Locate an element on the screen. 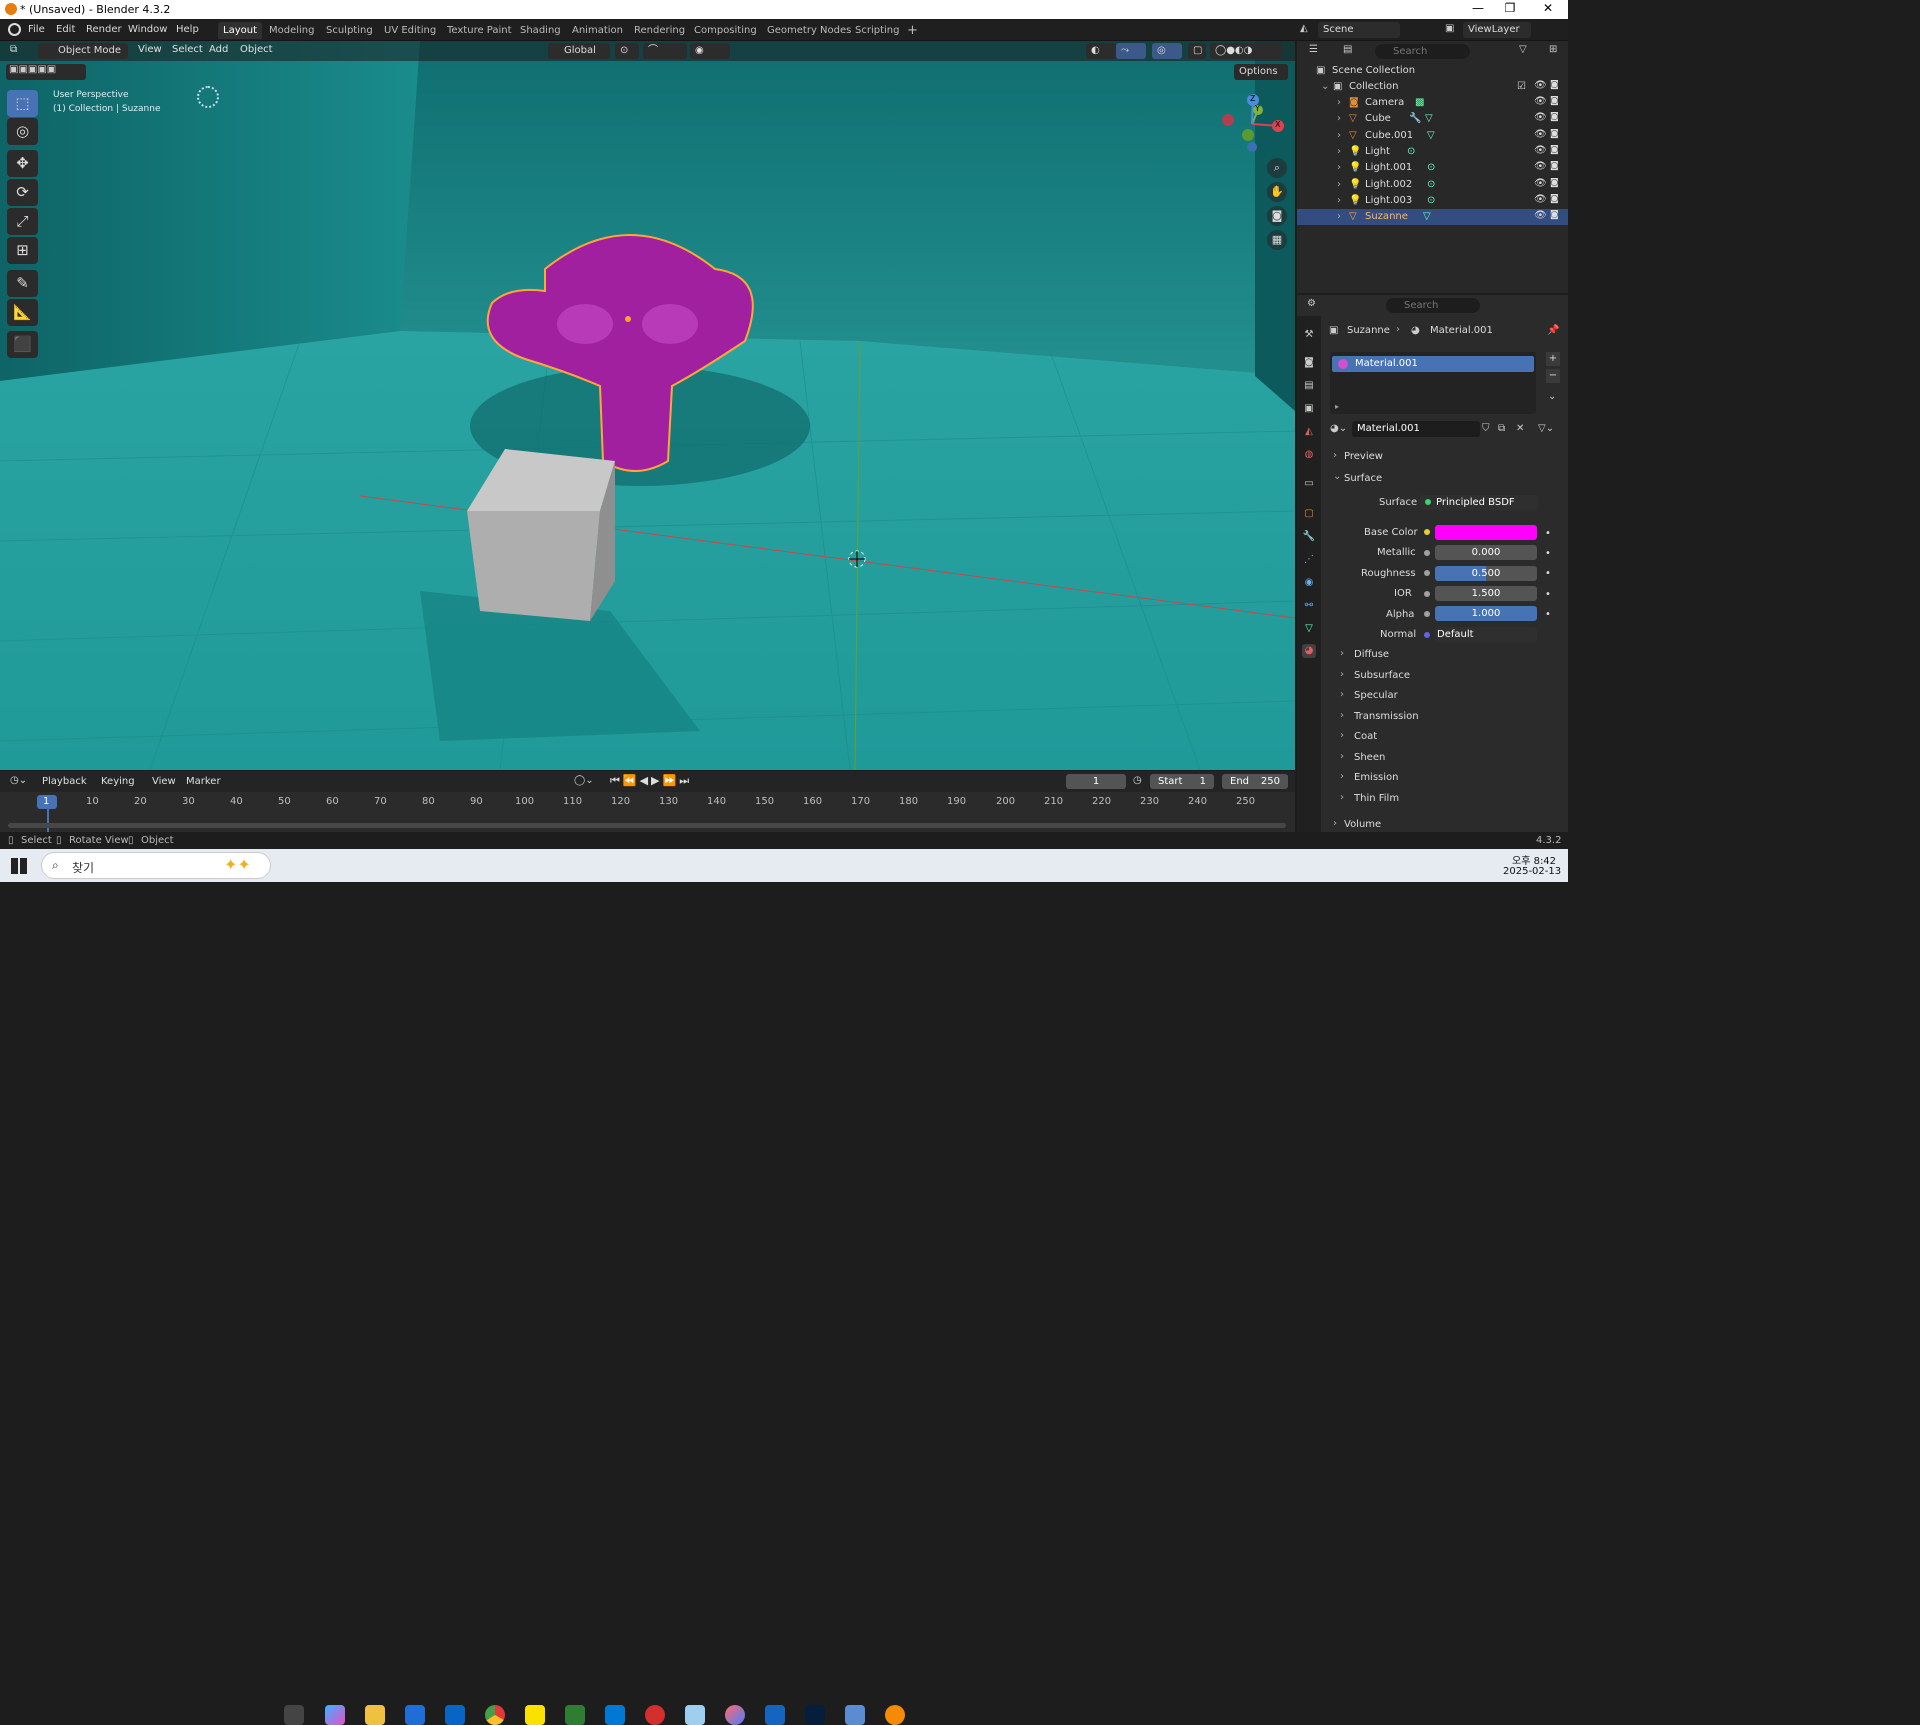  perspective-grid-icon: ▦ is located at coordinates (1277, 240).